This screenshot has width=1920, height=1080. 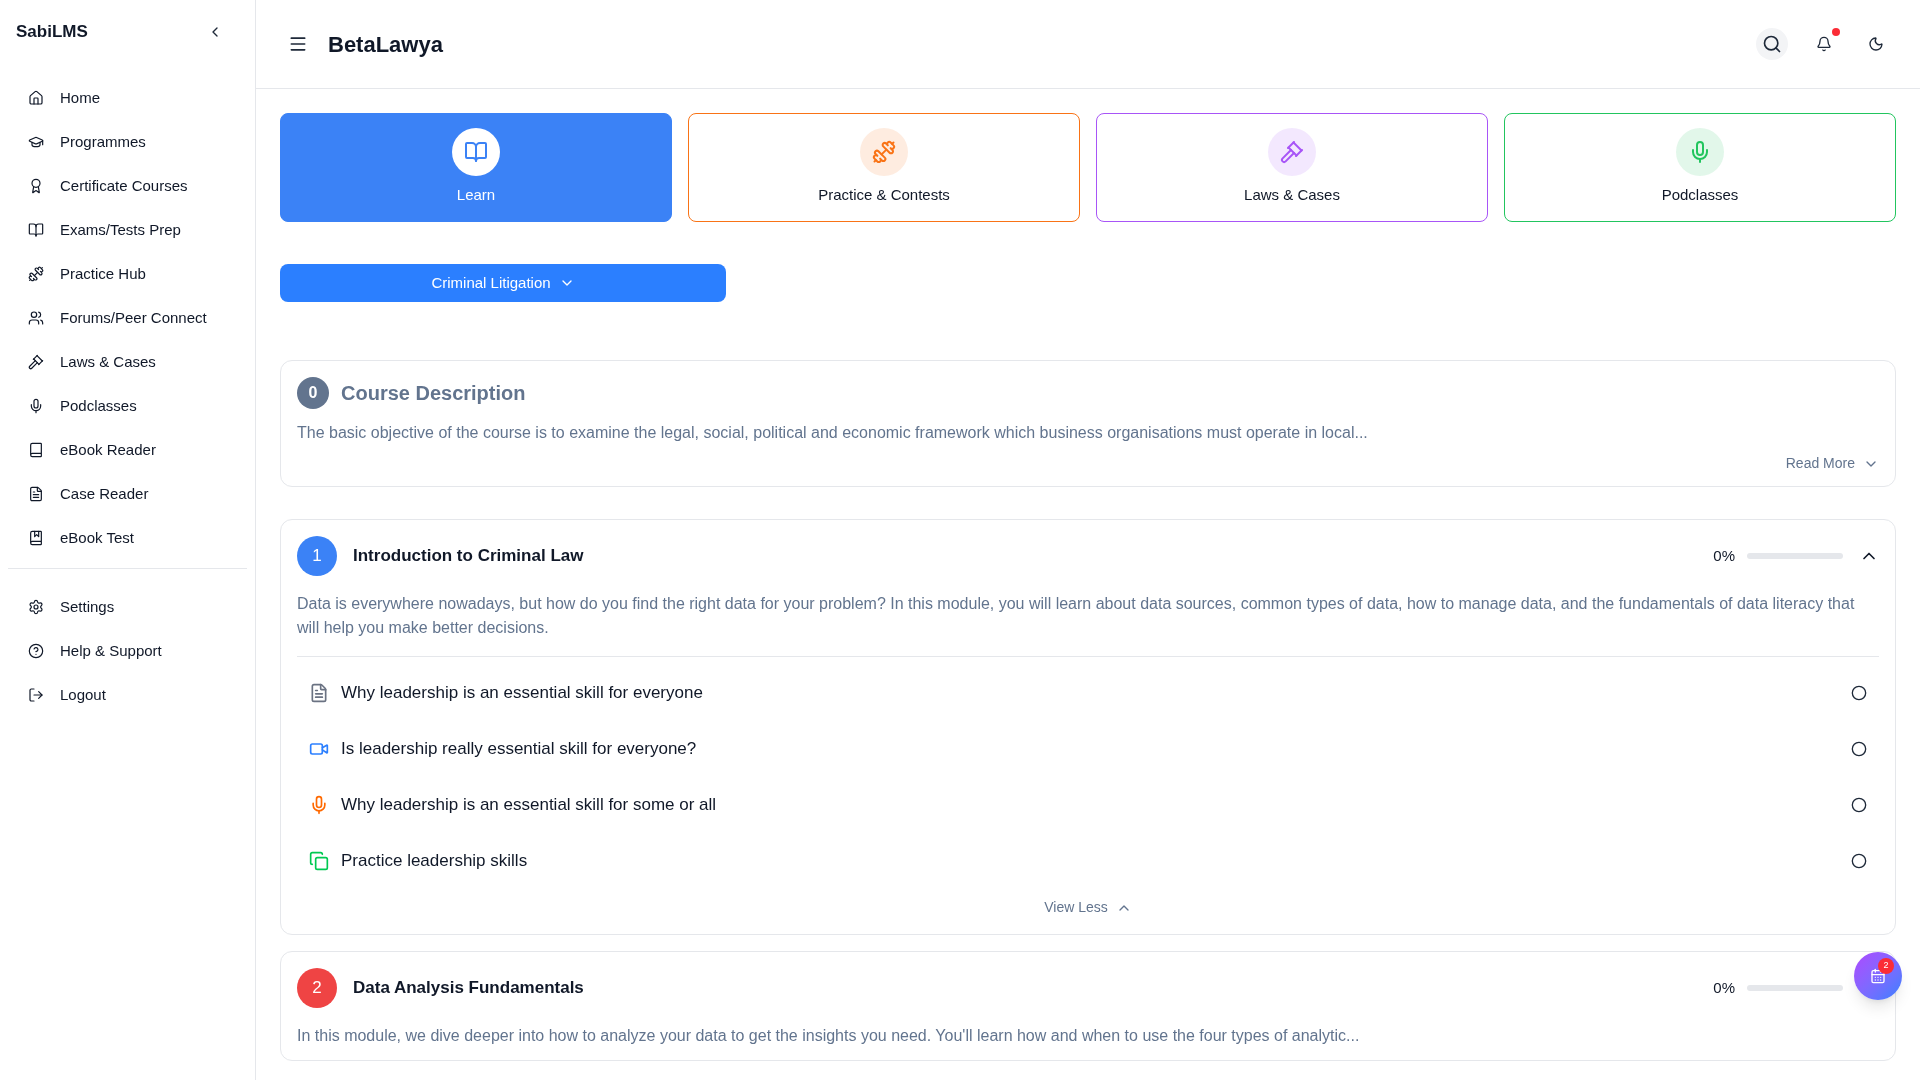 I want to click on sidebar-item: Laws & Cases, so click(x=127, y=362).